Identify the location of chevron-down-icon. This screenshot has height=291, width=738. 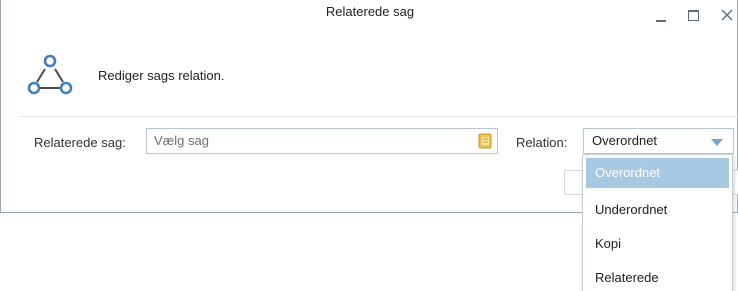
(717, 142).